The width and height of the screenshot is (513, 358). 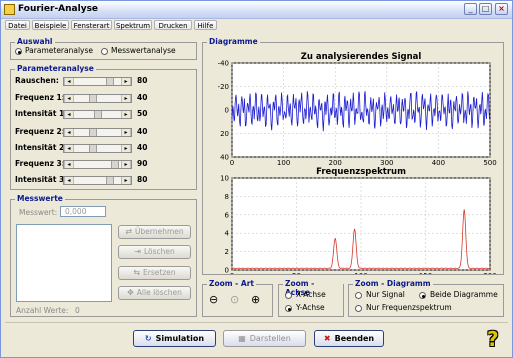 What do you see at coordinates (485, 9) in the screenshot?
I see `maximize-button: □` at bounding box center [485, 9].